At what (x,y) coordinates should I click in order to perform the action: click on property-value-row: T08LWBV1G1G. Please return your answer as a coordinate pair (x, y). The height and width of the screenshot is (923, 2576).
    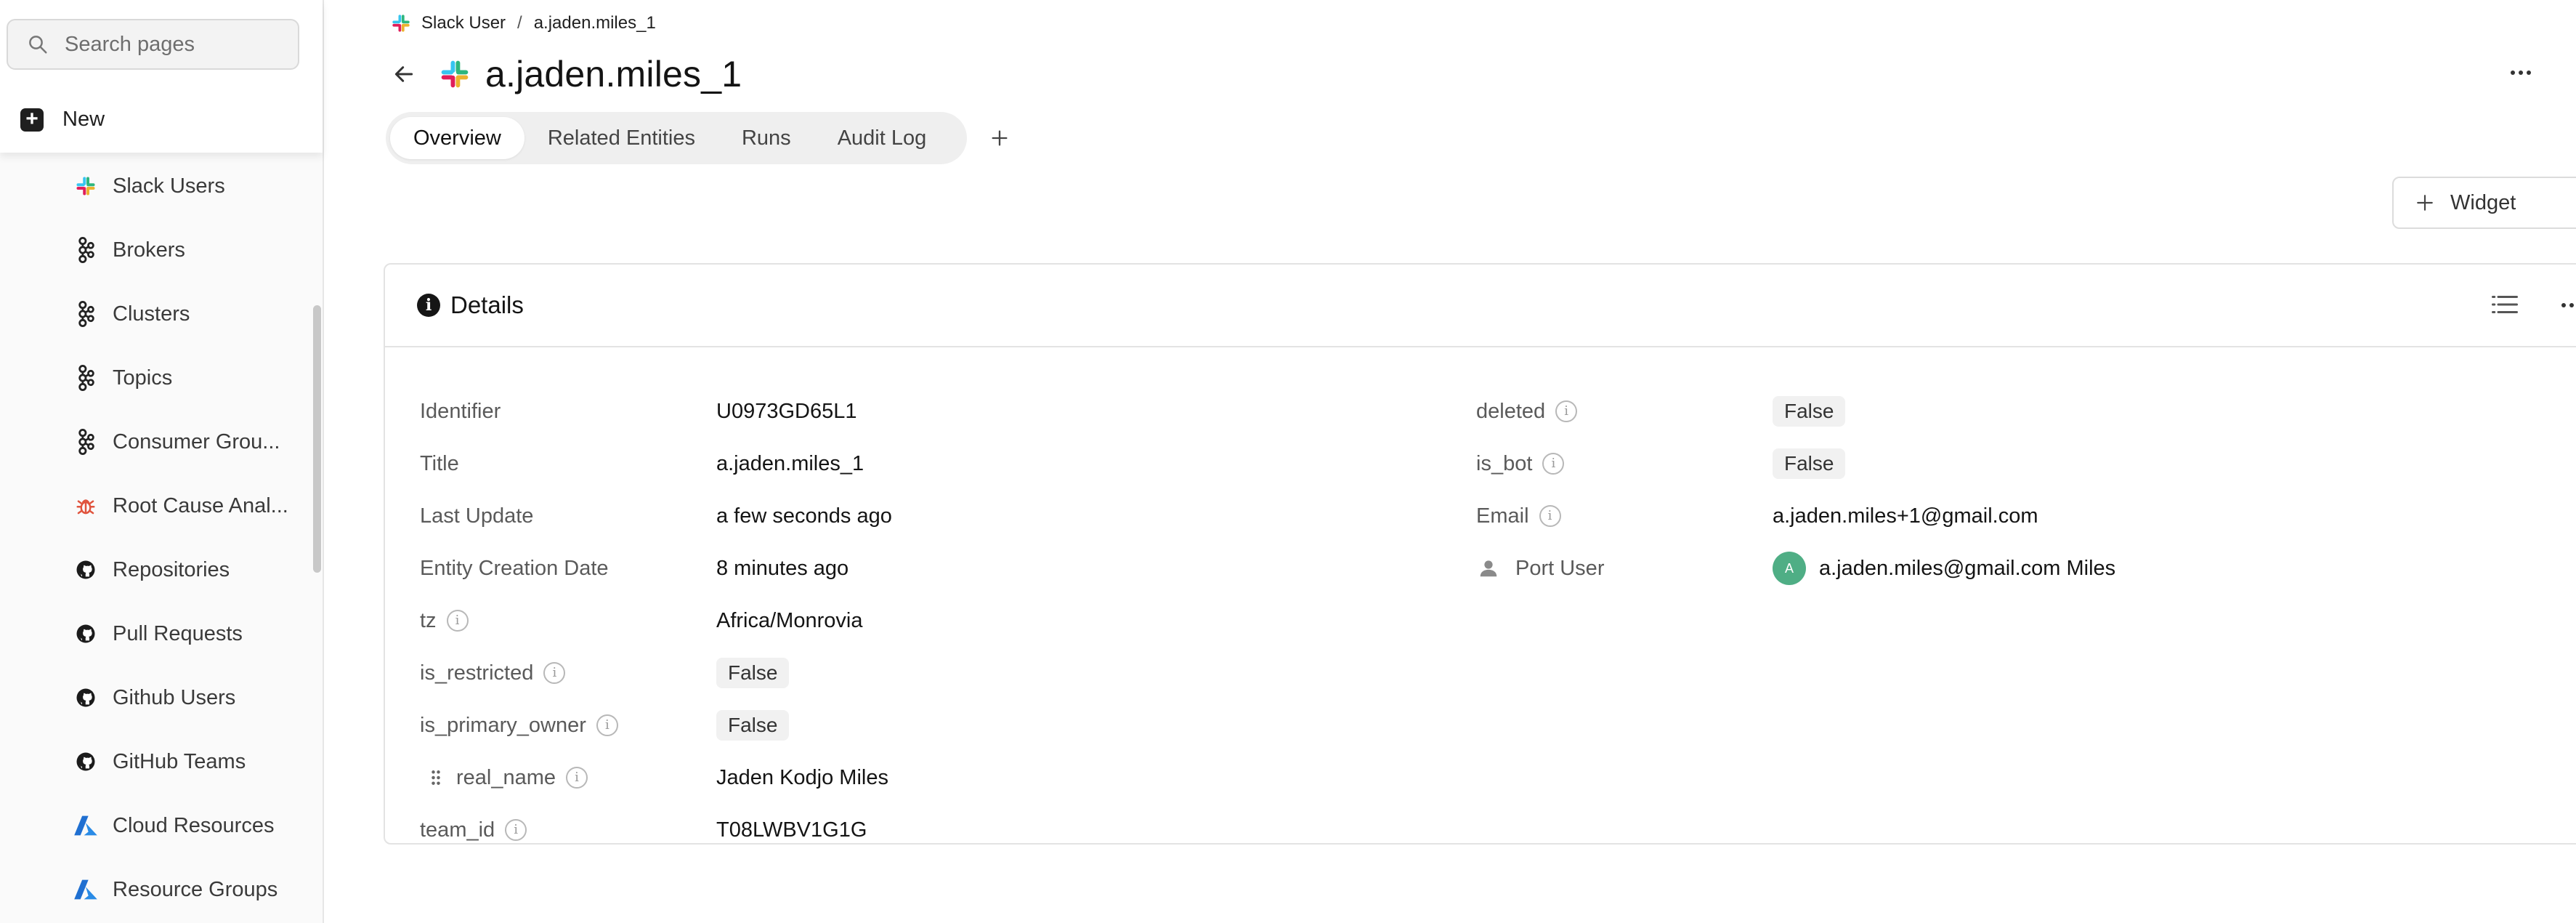
    Looking at the image, I should click on (791, 829).